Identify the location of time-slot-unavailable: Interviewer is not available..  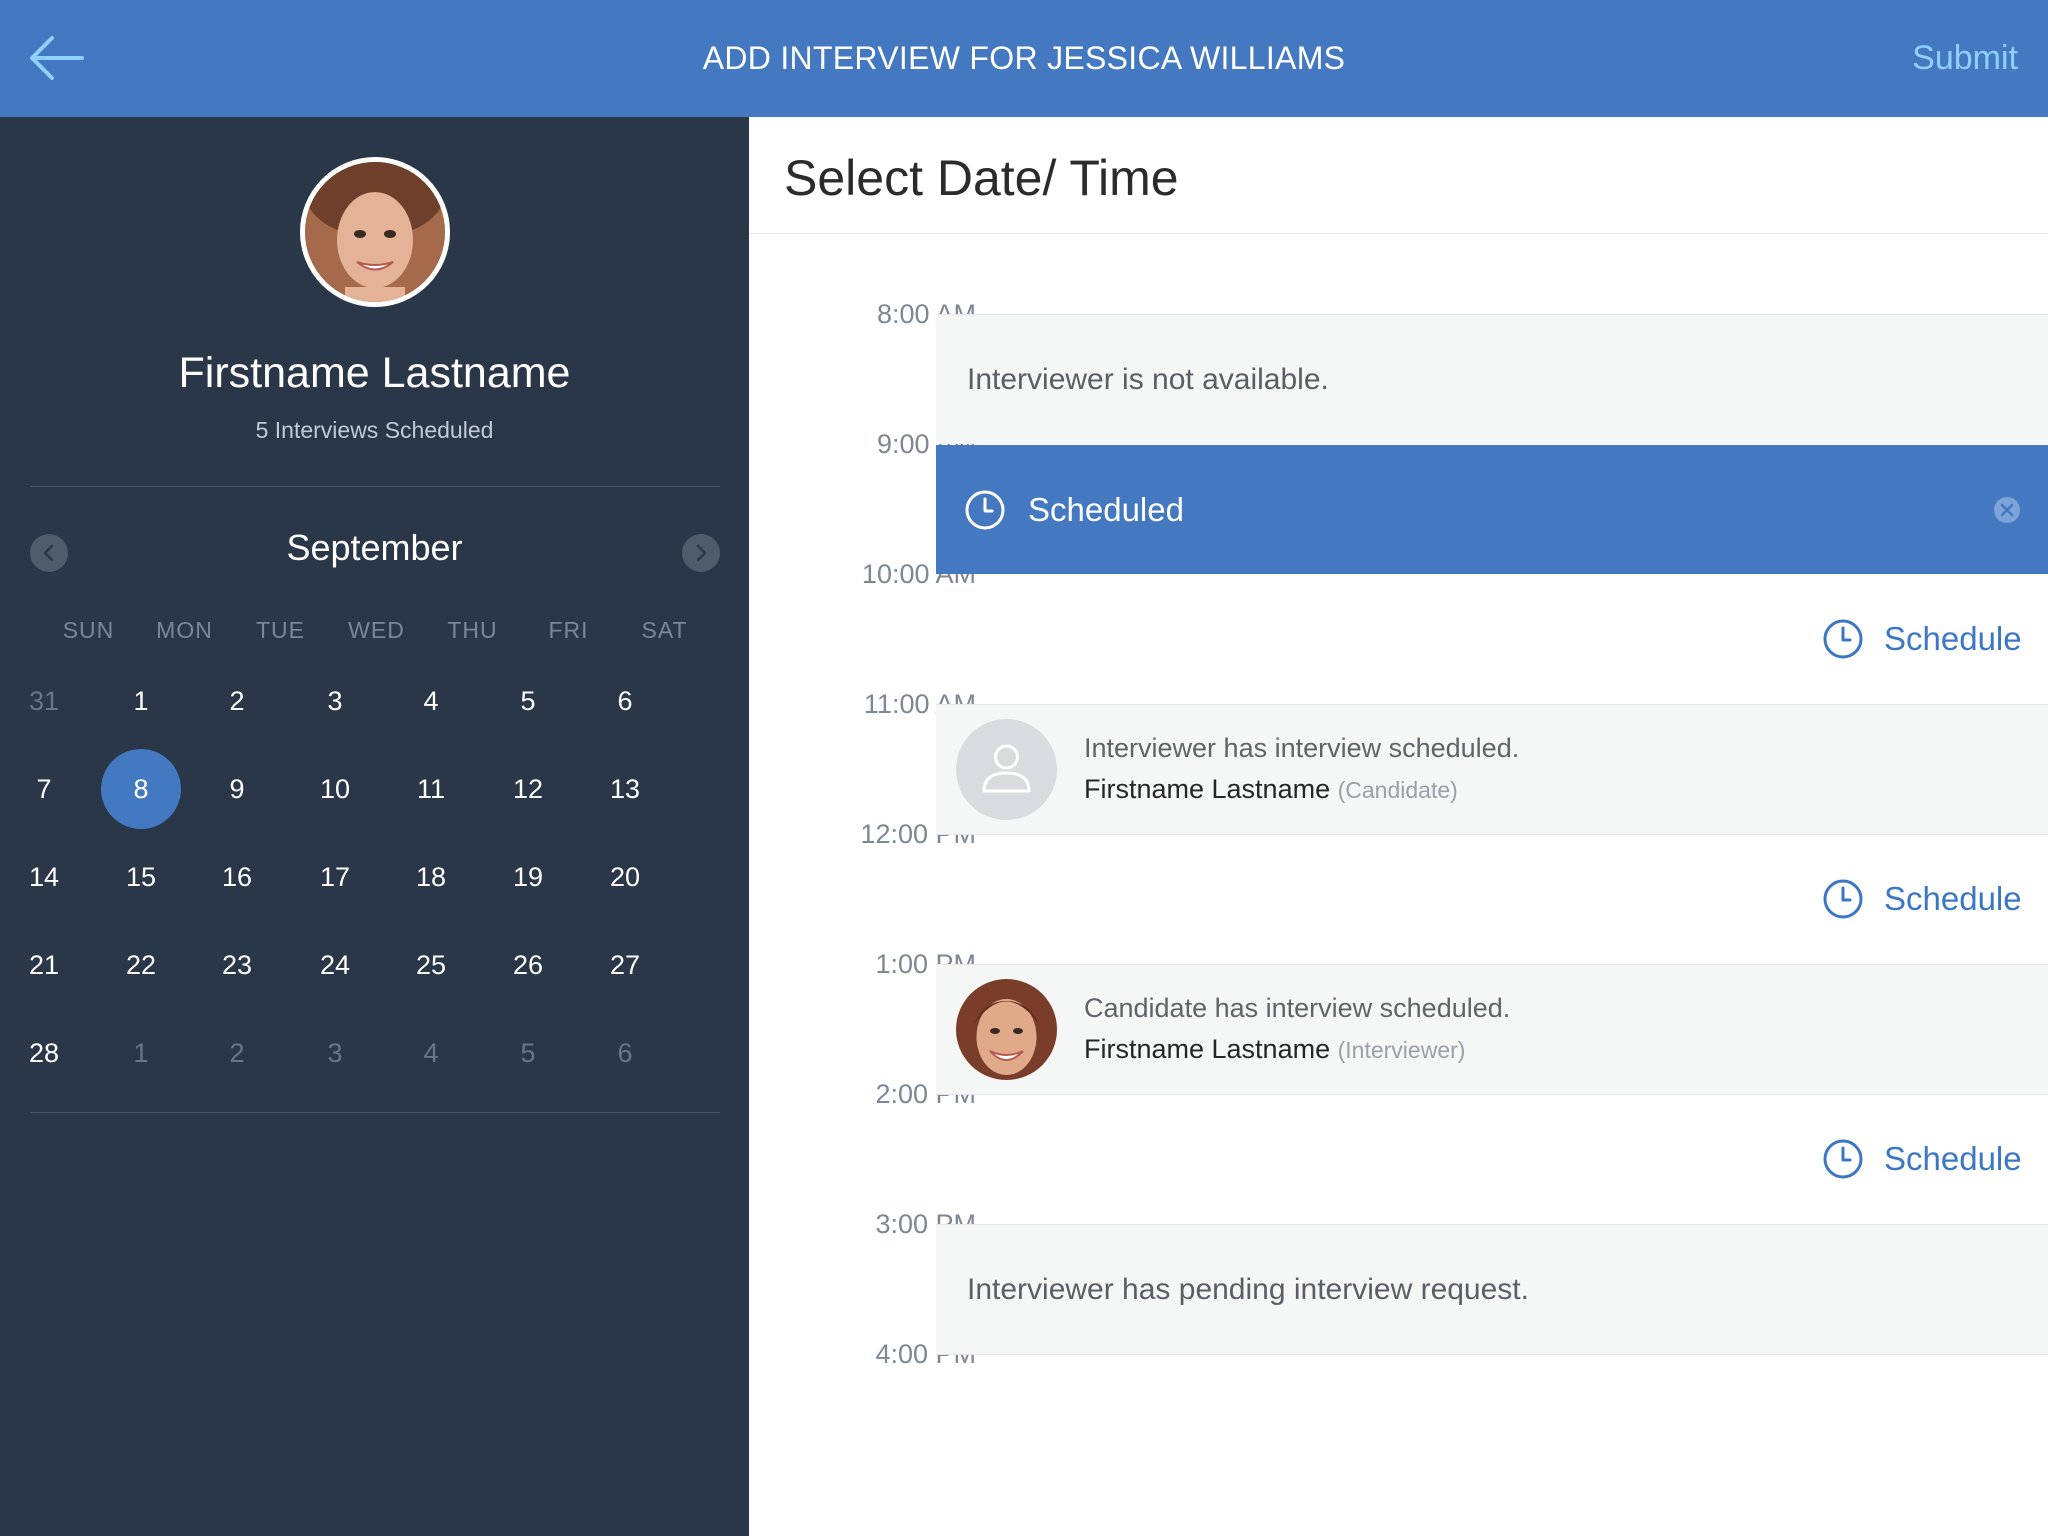
(1492, 379).